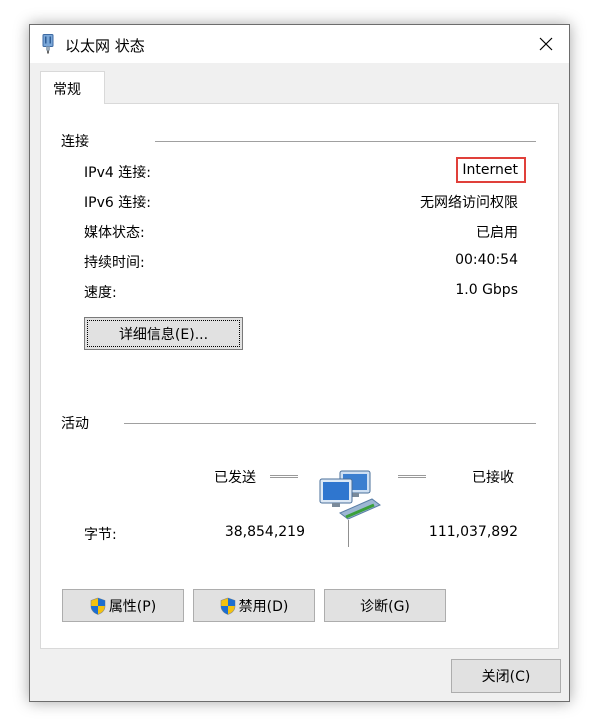 This screenshot has height=726, width=601. Describe the element at coordinates (284, 476) in the screenshot. I see `sent-line` at that location.